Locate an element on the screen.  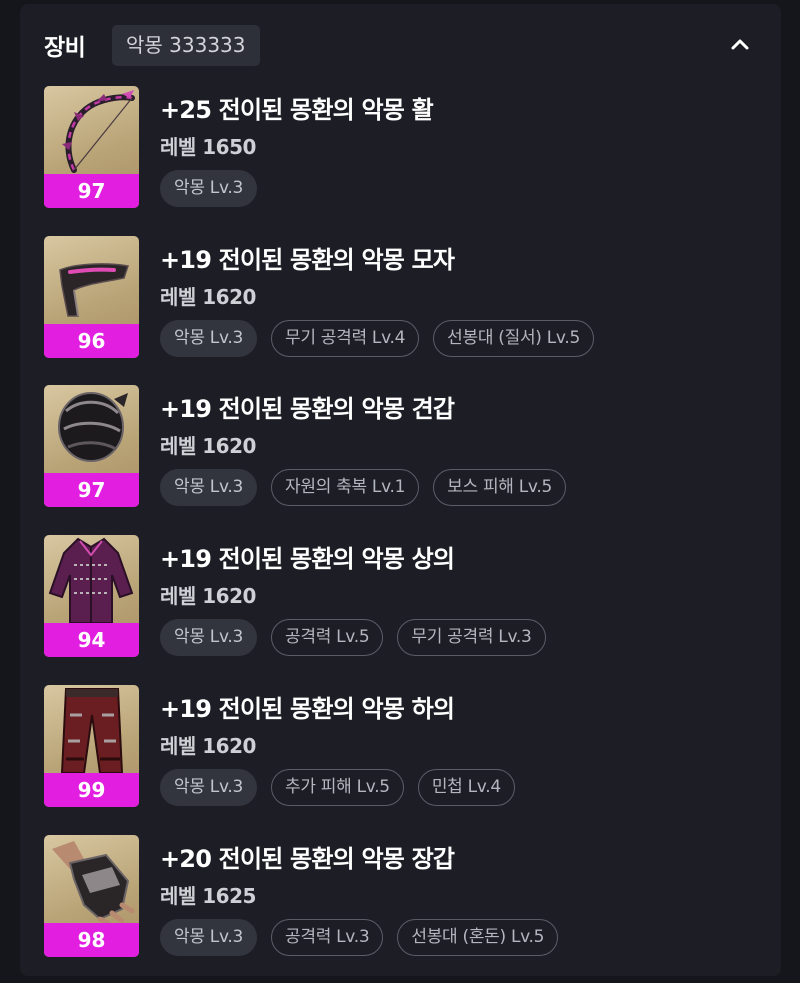
engraving-tag: 민첩 Lv.4 is located at coordinates (466, 787).